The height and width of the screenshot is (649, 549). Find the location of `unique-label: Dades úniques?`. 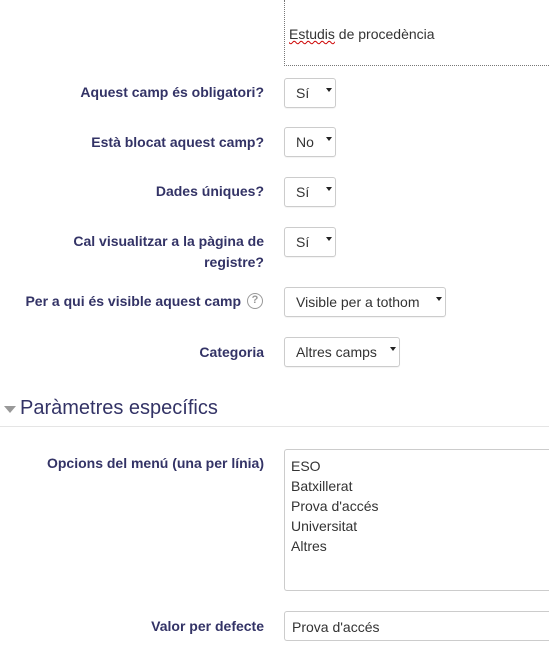

unique-label: Dades úniques? is located at coordinates (209, 191).